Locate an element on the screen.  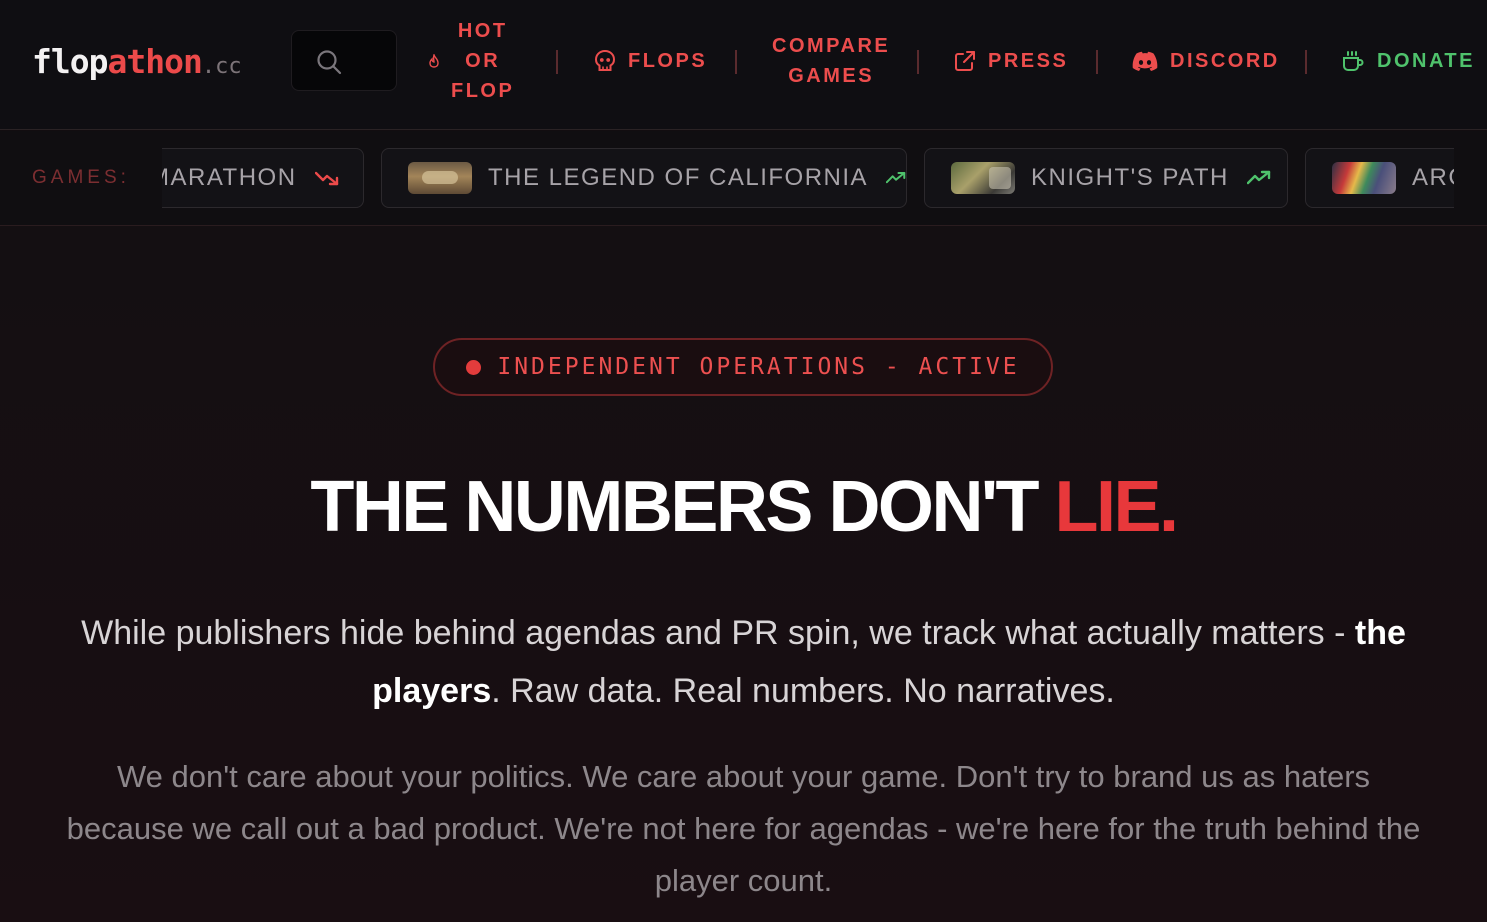
logo-text-athon: athon is located at coordinates (154, 61).